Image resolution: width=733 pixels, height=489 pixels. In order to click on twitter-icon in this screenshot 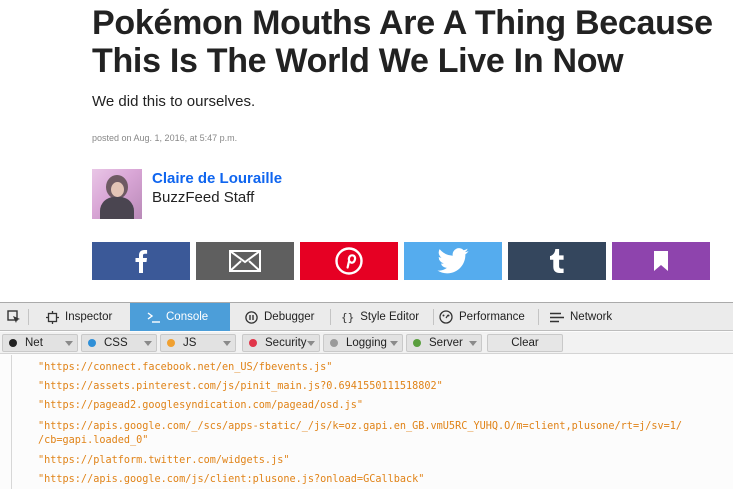, I will do `click(453, 261)`.